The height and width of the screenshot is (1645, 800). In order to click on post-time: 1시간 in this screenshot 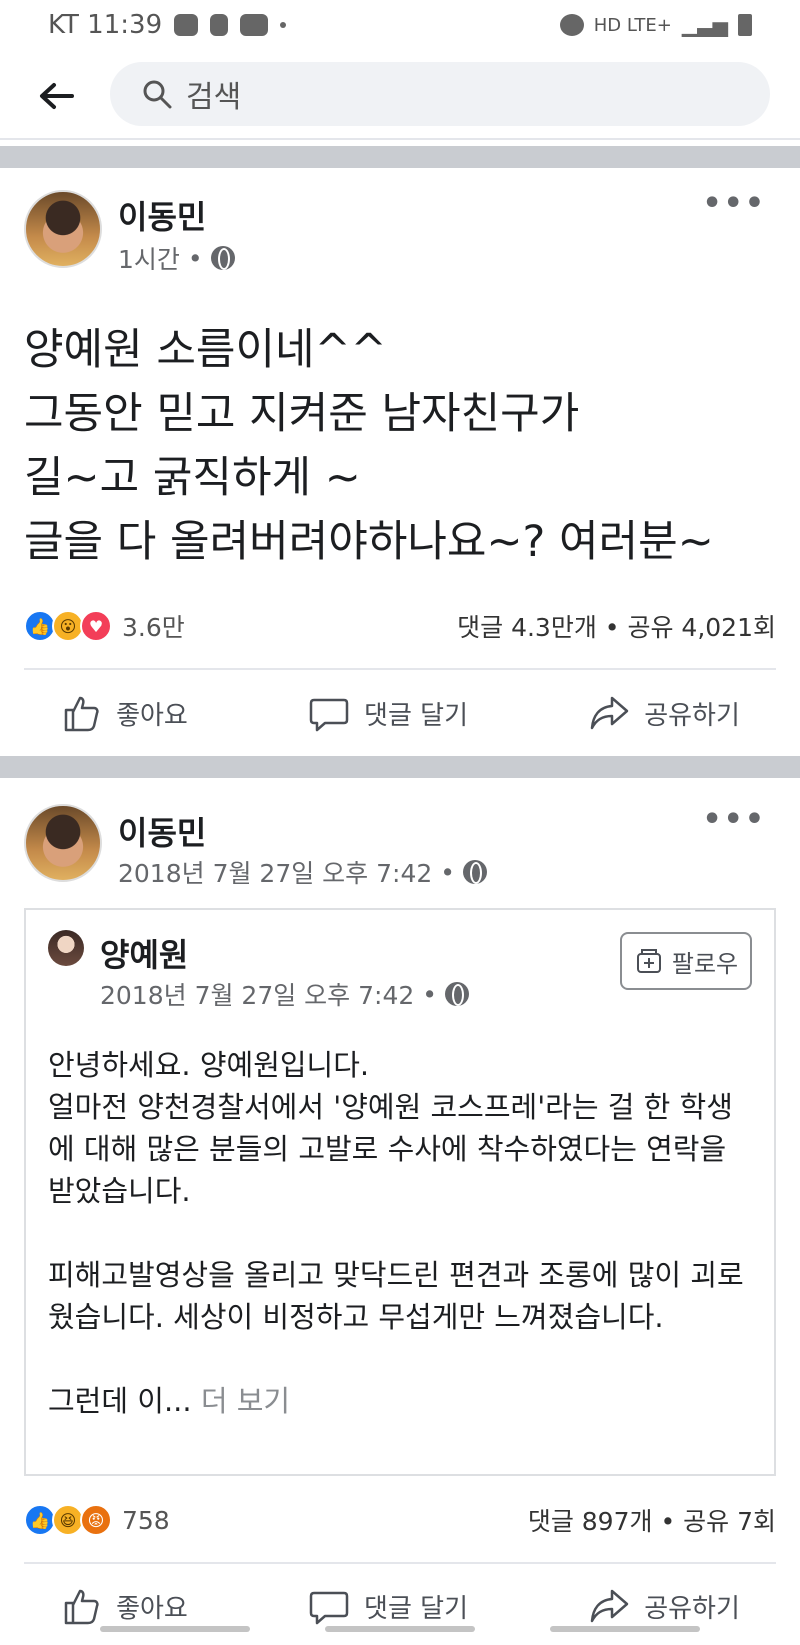, I will do `click(149, 258)`.